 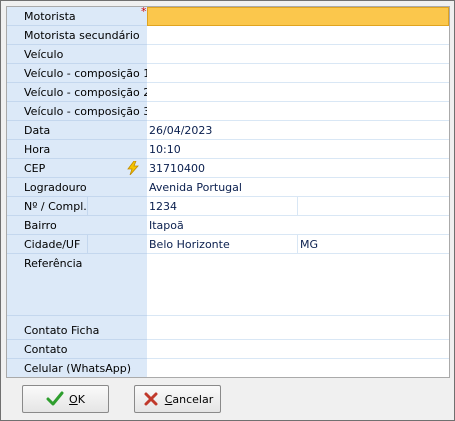 I want to click on numero-value: 1234, so click(x=163, y=206).